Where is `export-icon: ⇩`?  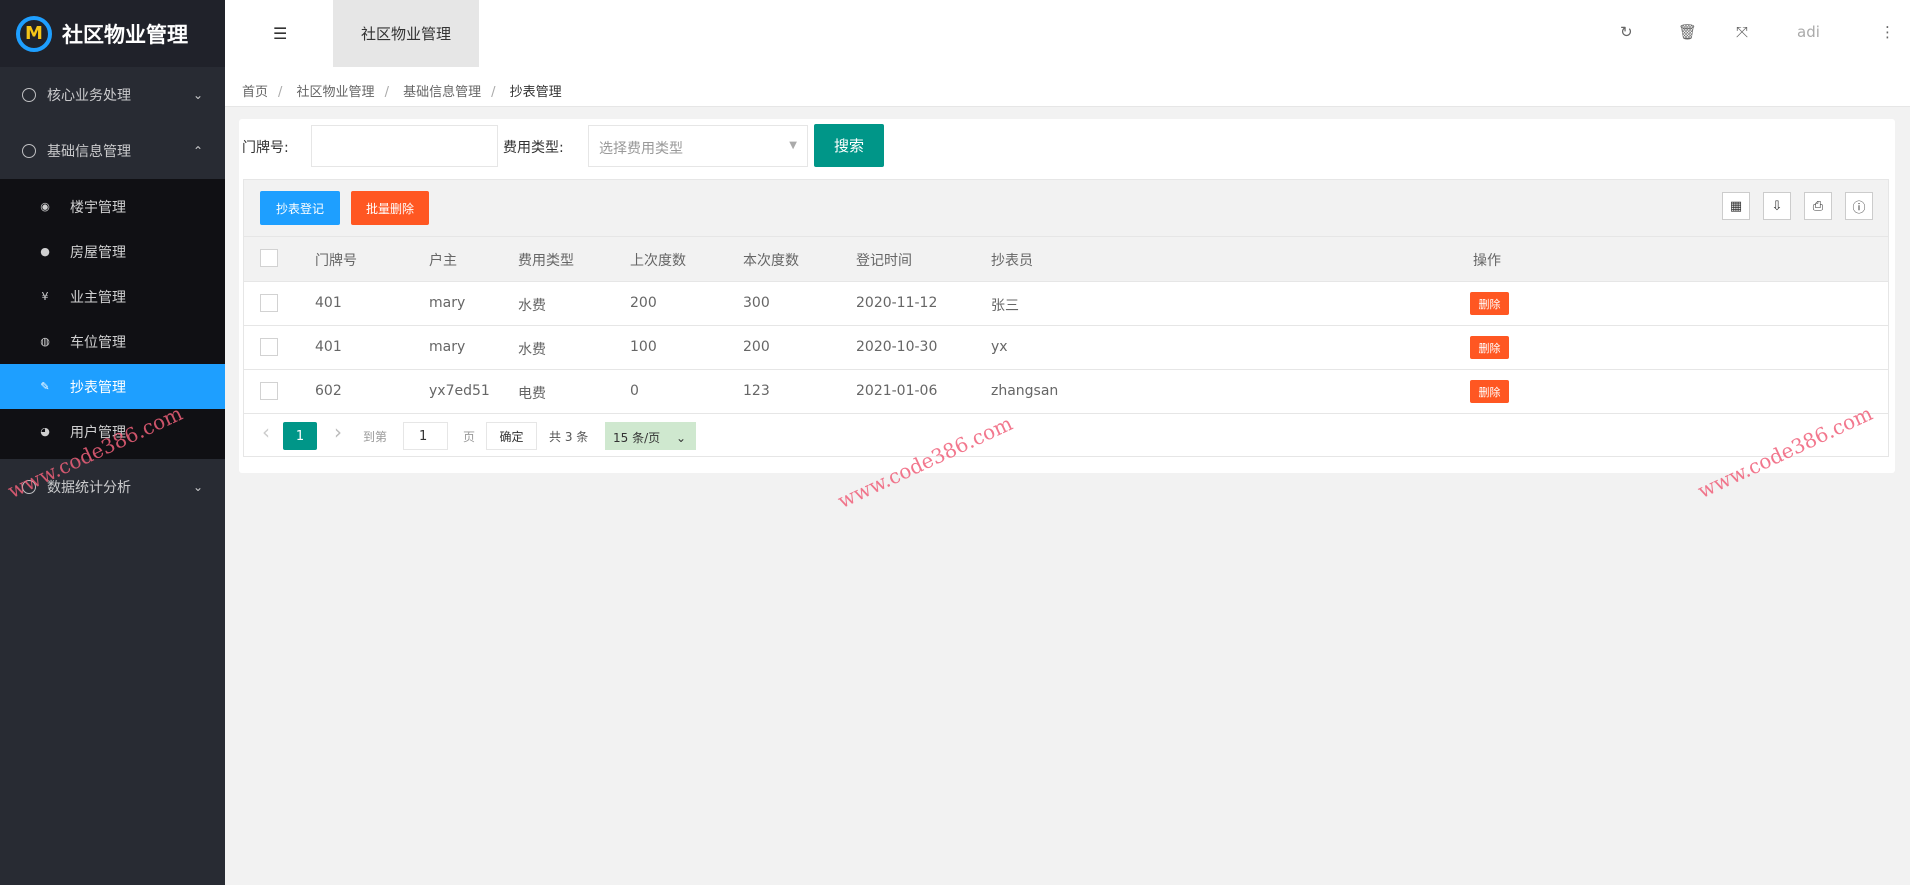 export-icon: ⇩ is located at coordinates (1777, 206).